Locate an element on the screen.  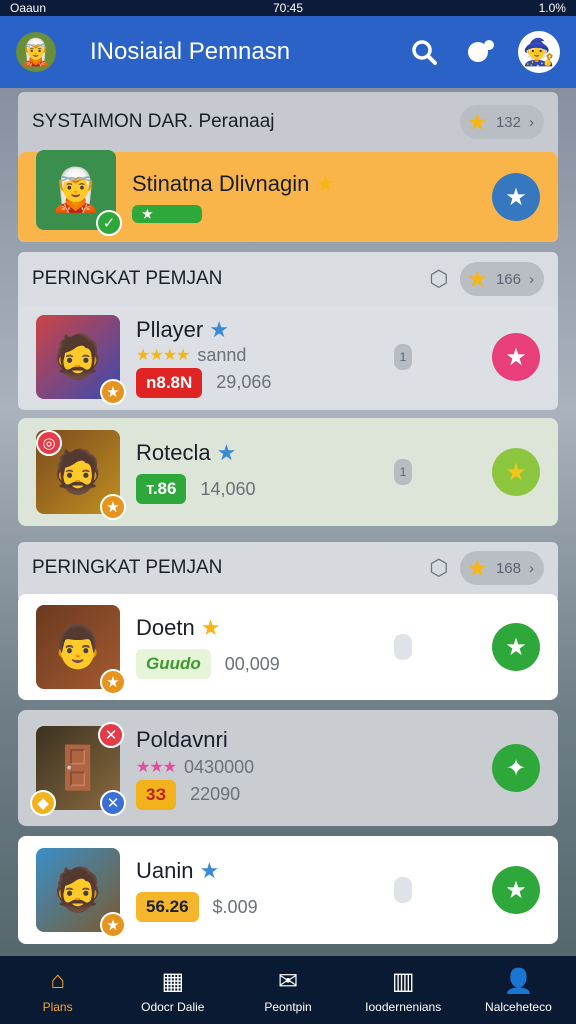
nav-item-leaderboard: ▥ Ioodernenians is located at coordinates (403, 990).